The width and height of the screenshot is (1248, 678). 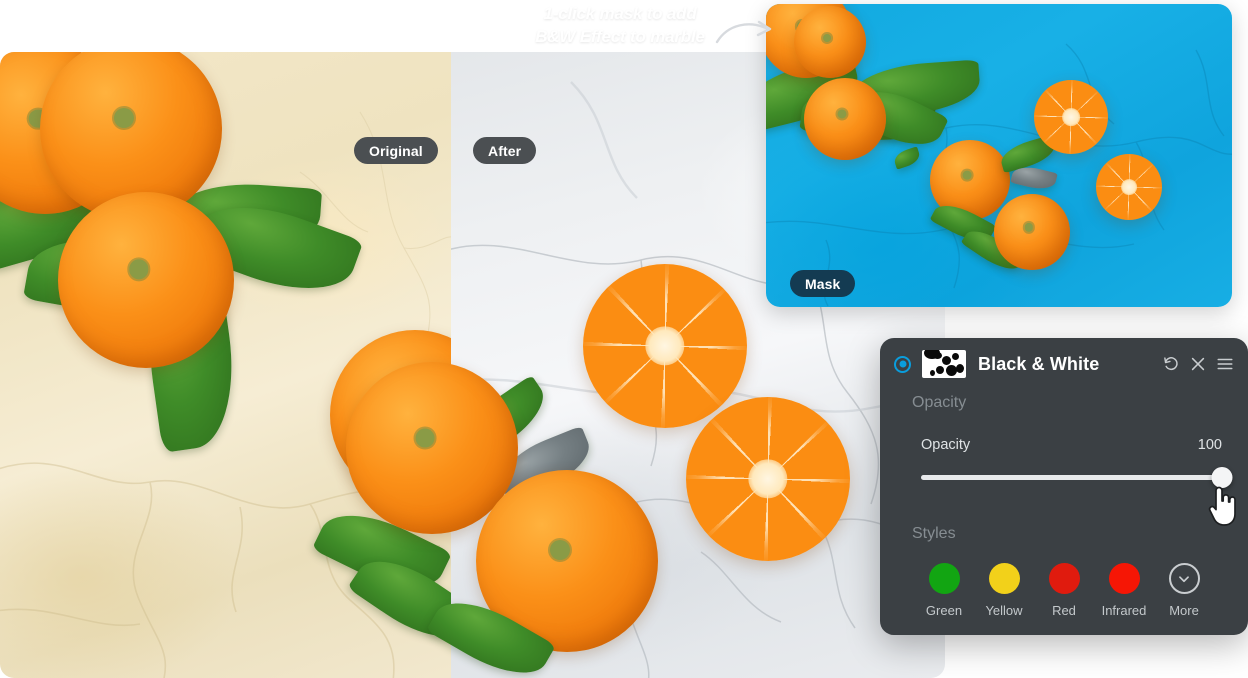 What do you see at coordinates (1184, 610) in the screenshot?
I see `style-label: More` at bounding box center [1184, 610].